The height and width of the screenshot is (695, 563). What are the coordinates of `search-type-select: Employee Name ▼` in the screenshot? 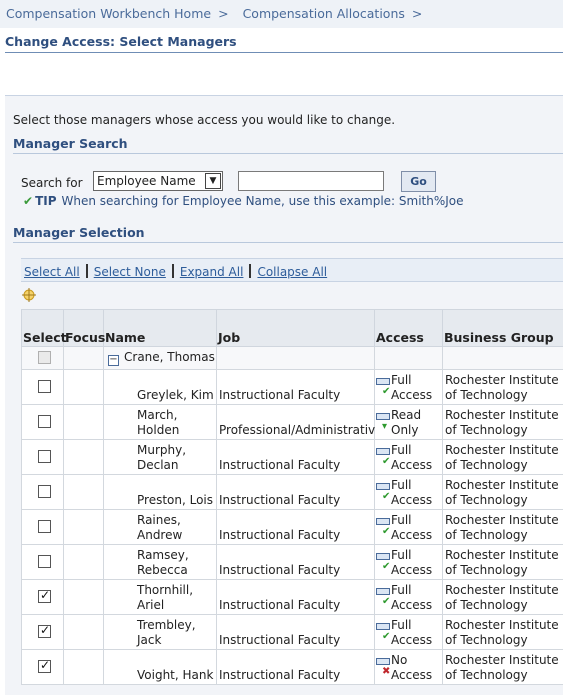 It's located at (158, 181).